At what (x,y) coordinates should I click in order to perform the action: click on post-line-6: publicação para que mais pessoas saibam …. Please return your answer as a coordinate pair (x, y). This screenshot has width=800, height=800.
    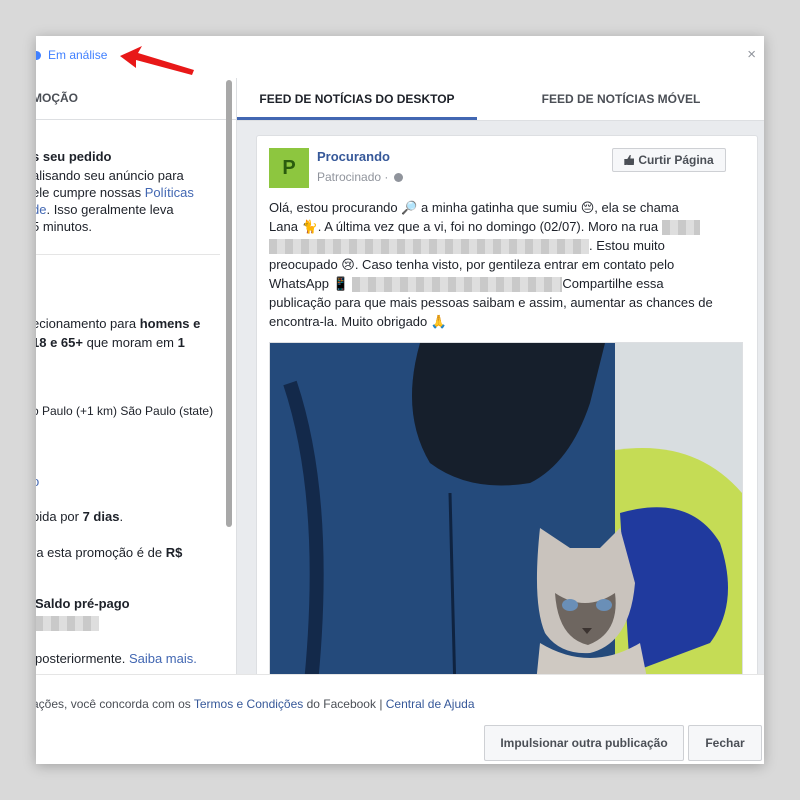
    Looking at the image, I should click on (491, 302).